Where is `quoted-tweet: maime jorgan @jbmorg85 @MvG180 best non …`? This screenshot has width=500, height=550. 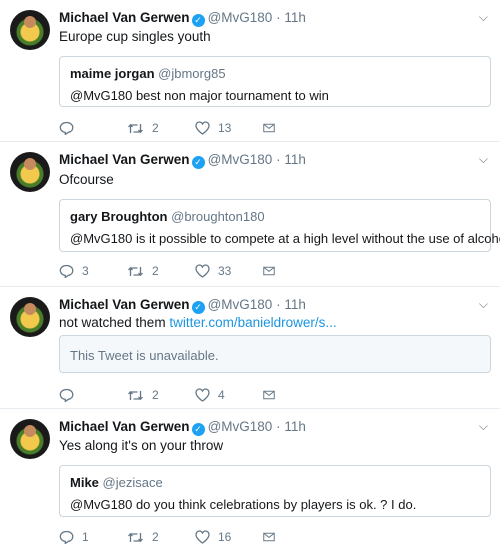 quoted-tweet: maime jorgan @jbmorg85 @MvG180 best non … is located at coordinates (275, 81).